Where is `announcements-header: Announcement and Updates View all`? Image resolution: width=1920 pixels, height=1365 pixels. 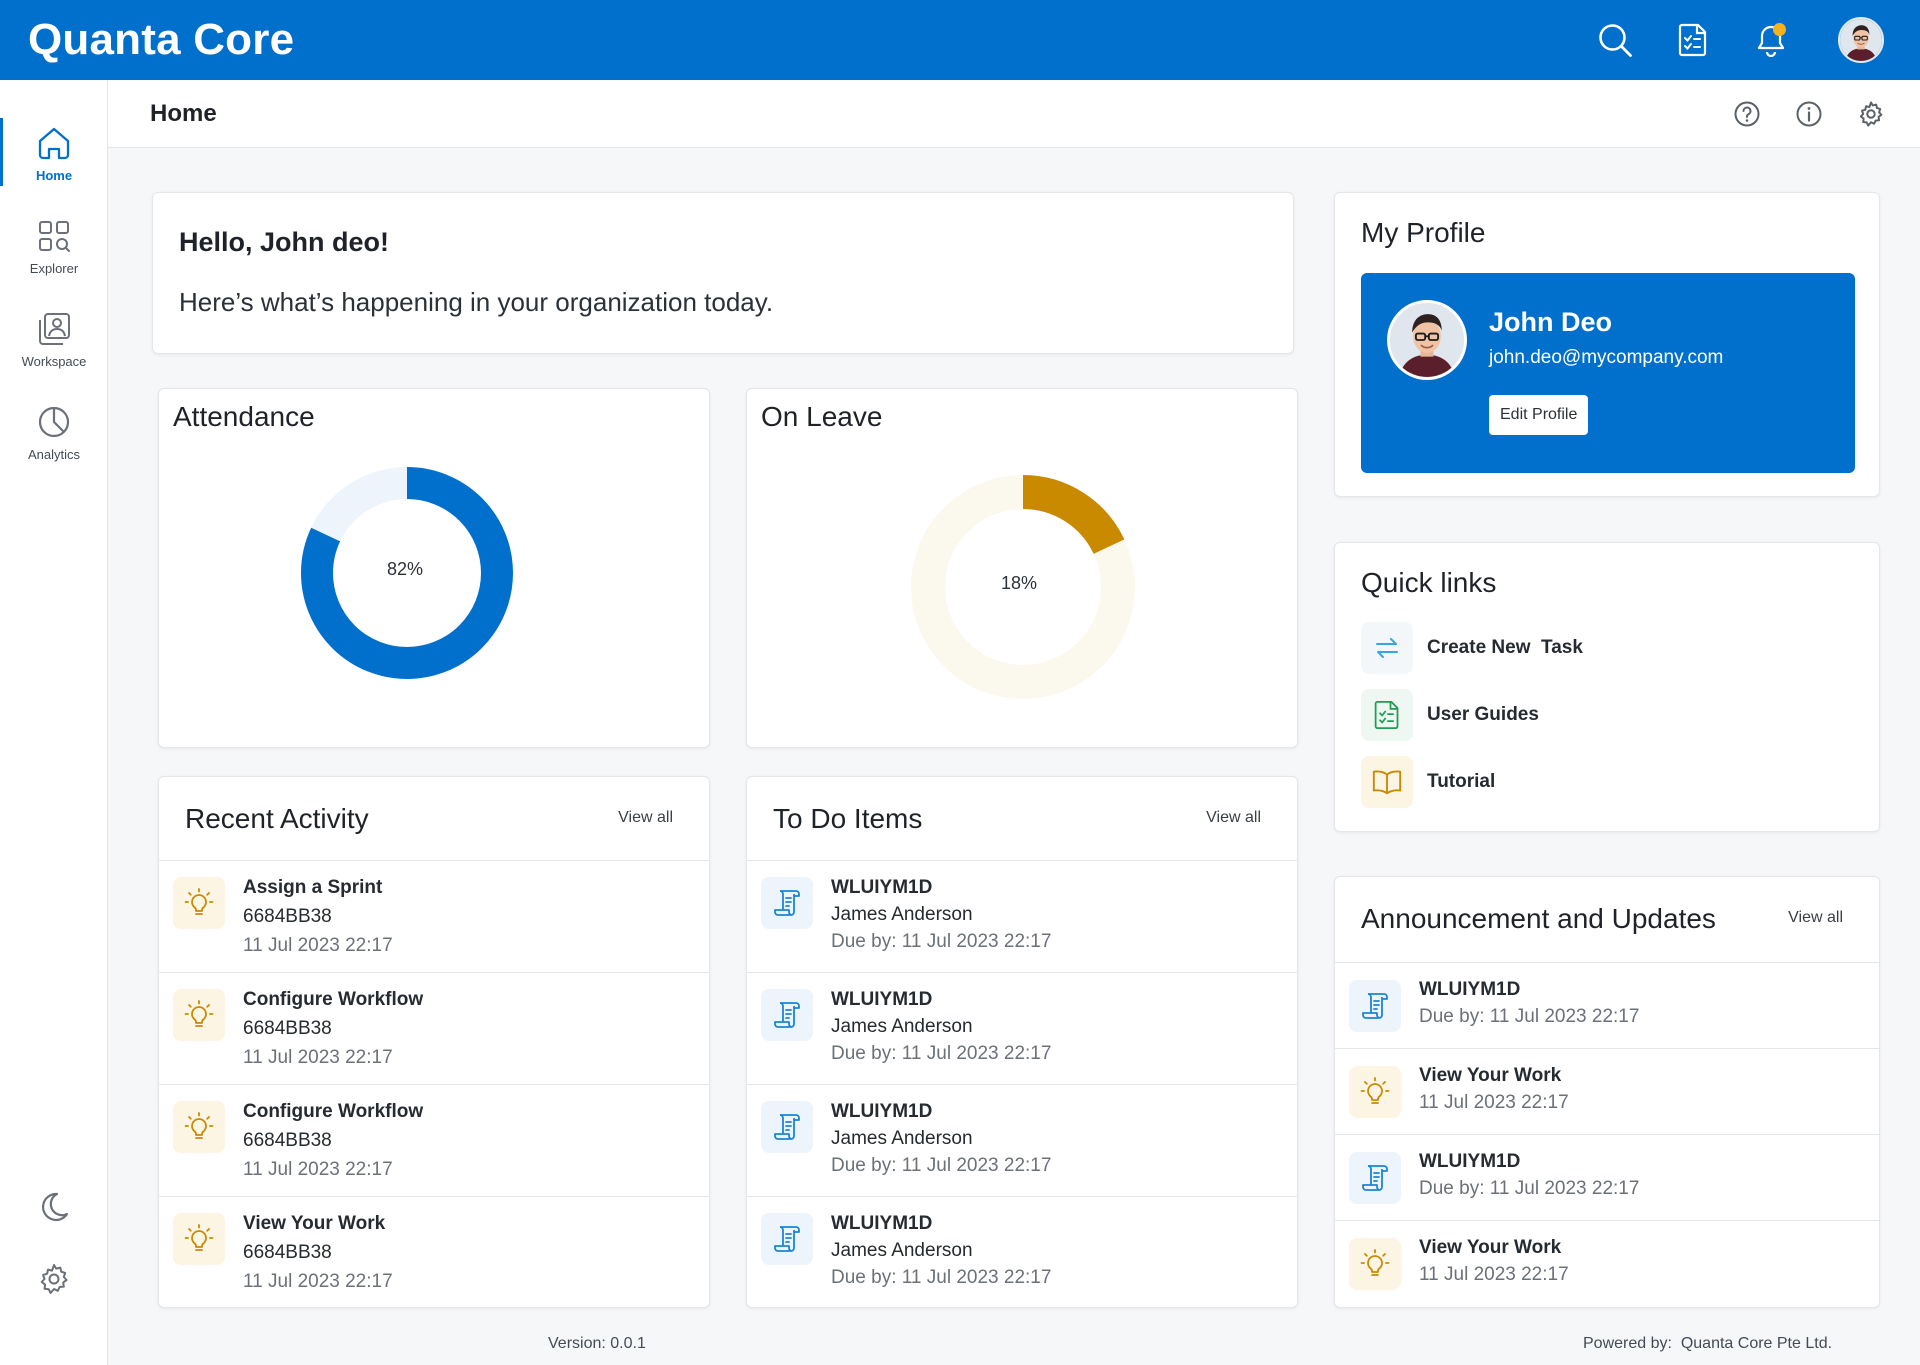
announcements-header: Announcement and Updates View all is located at coordinates (1607, 920).